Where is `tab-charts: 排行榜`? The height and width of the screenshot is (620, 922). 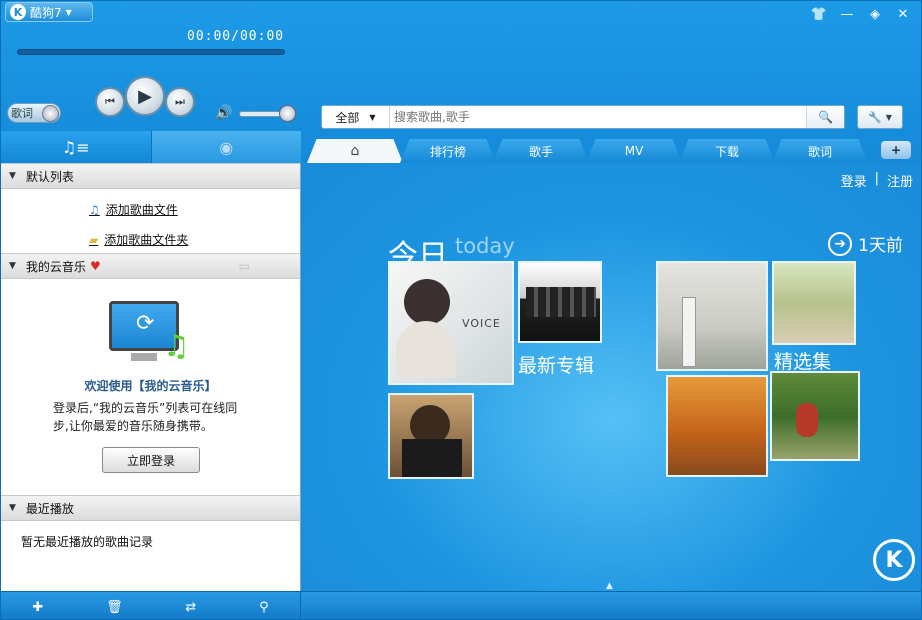 tab-charts: 排行榜 is located at coordinates (448, 151).